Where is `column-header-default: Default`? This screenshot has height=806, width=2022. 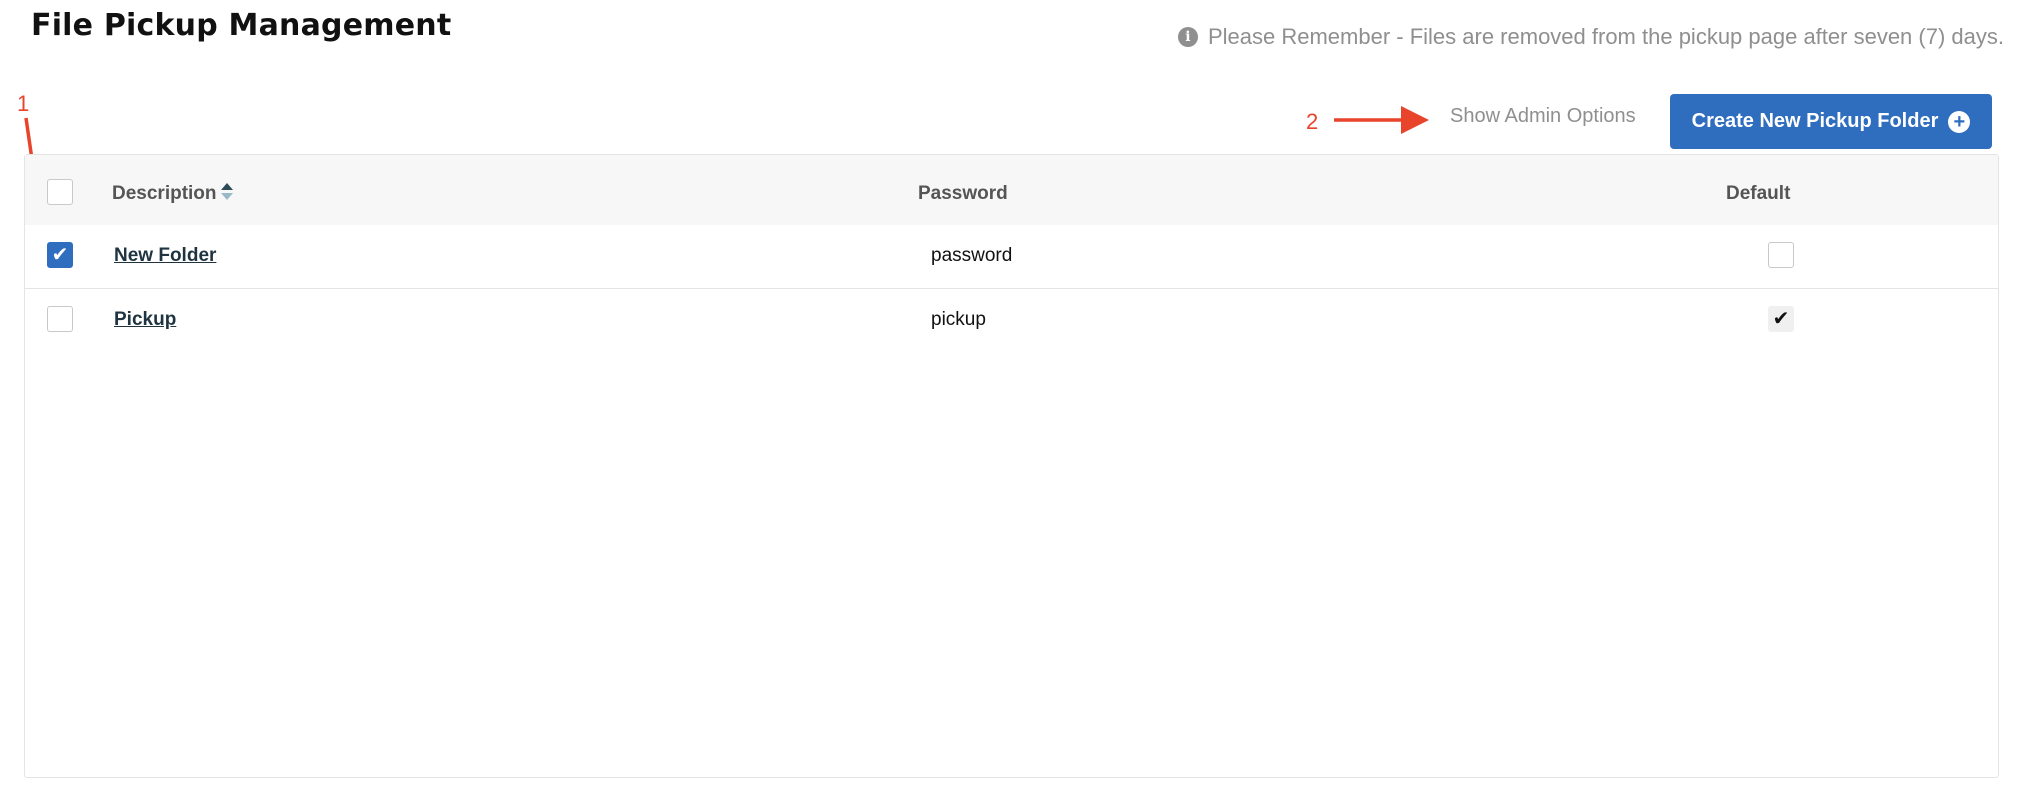 column-header-default: Default is located at coordinates (1758, 193).